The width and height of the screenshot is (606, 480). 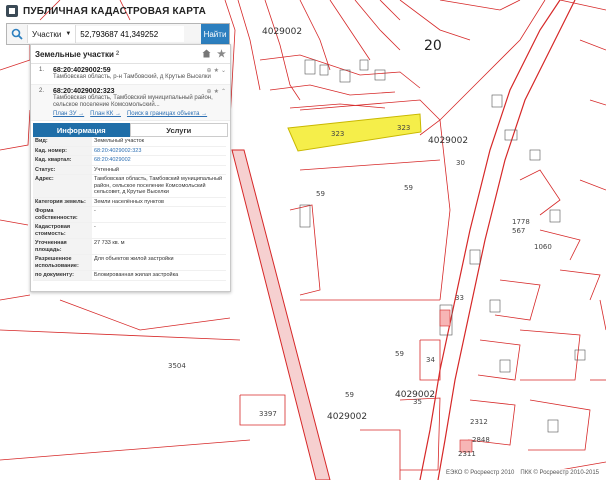 I want to click on info-row: Кадастровая стоимость: -, so click(x=129, y=230).